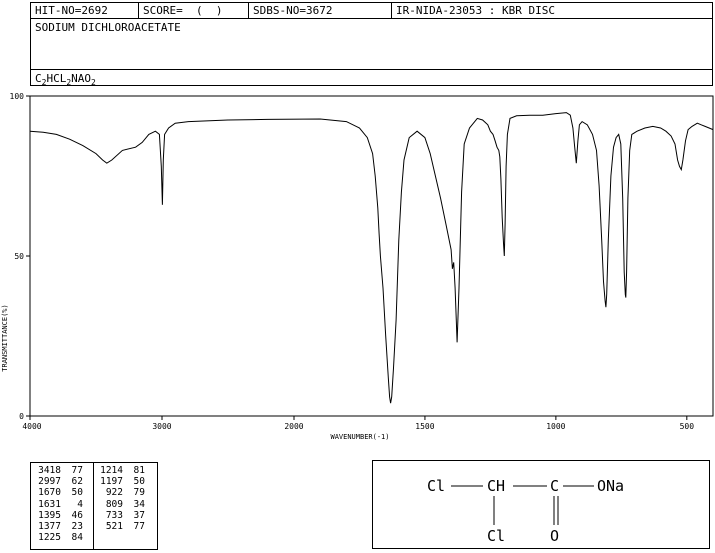 The width and height of the screenshot is (715, 553). I want to click on x-tick-label: 2000, so click(293, 426).